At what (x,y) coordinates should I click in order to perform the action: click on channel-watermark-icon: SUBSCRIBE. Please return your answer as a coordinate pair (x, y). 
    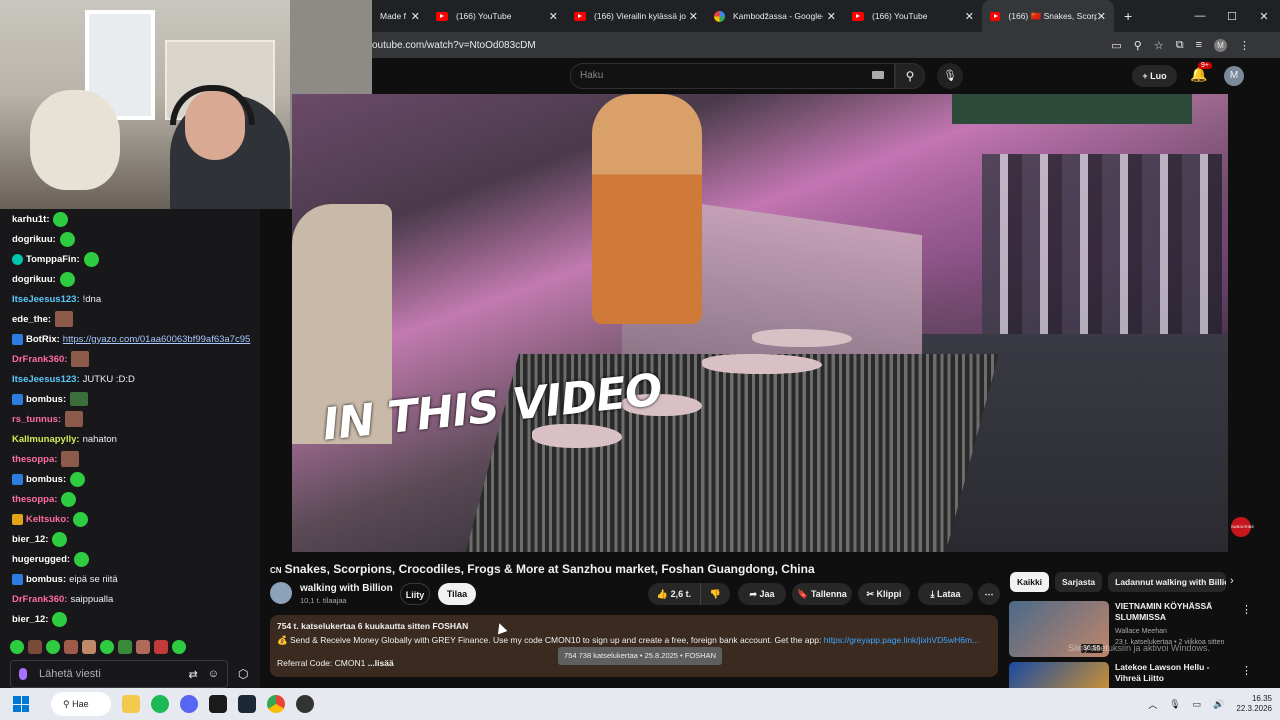
    Looking at the image, I should click on (1242, 527).